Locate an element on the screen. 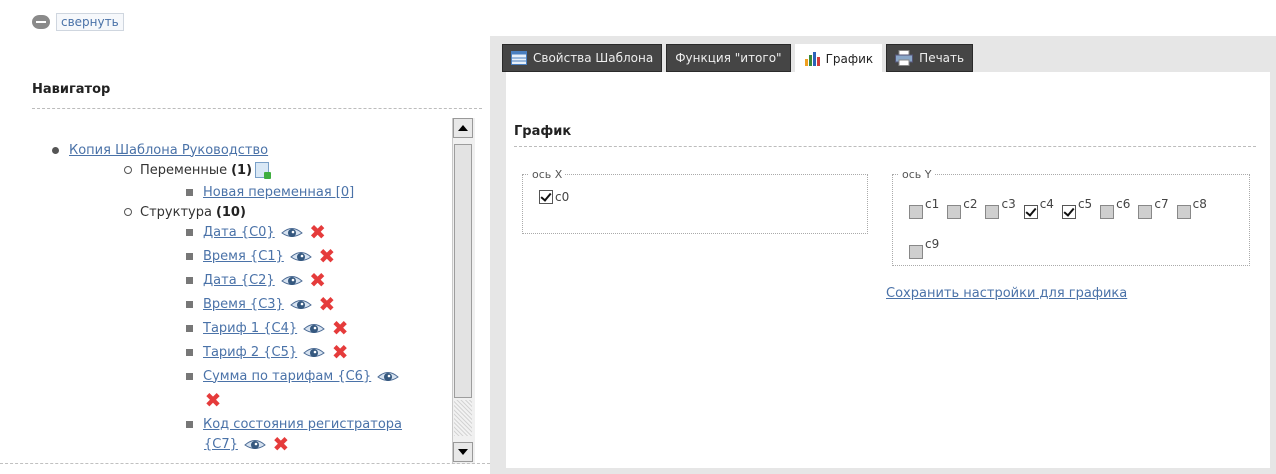 This screenshot has width=1276, height=474. navigator-scrollbar is located at coordinates (463, 291).